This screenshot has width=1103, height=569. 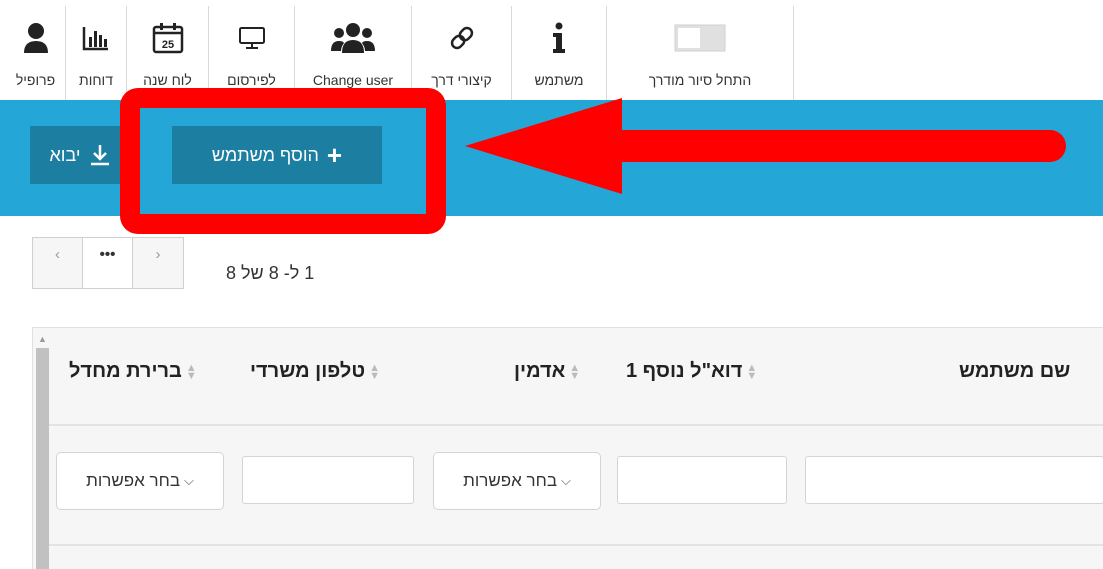 I want to click on pagination-prev-button: ‹, so click(x=58, y=263).